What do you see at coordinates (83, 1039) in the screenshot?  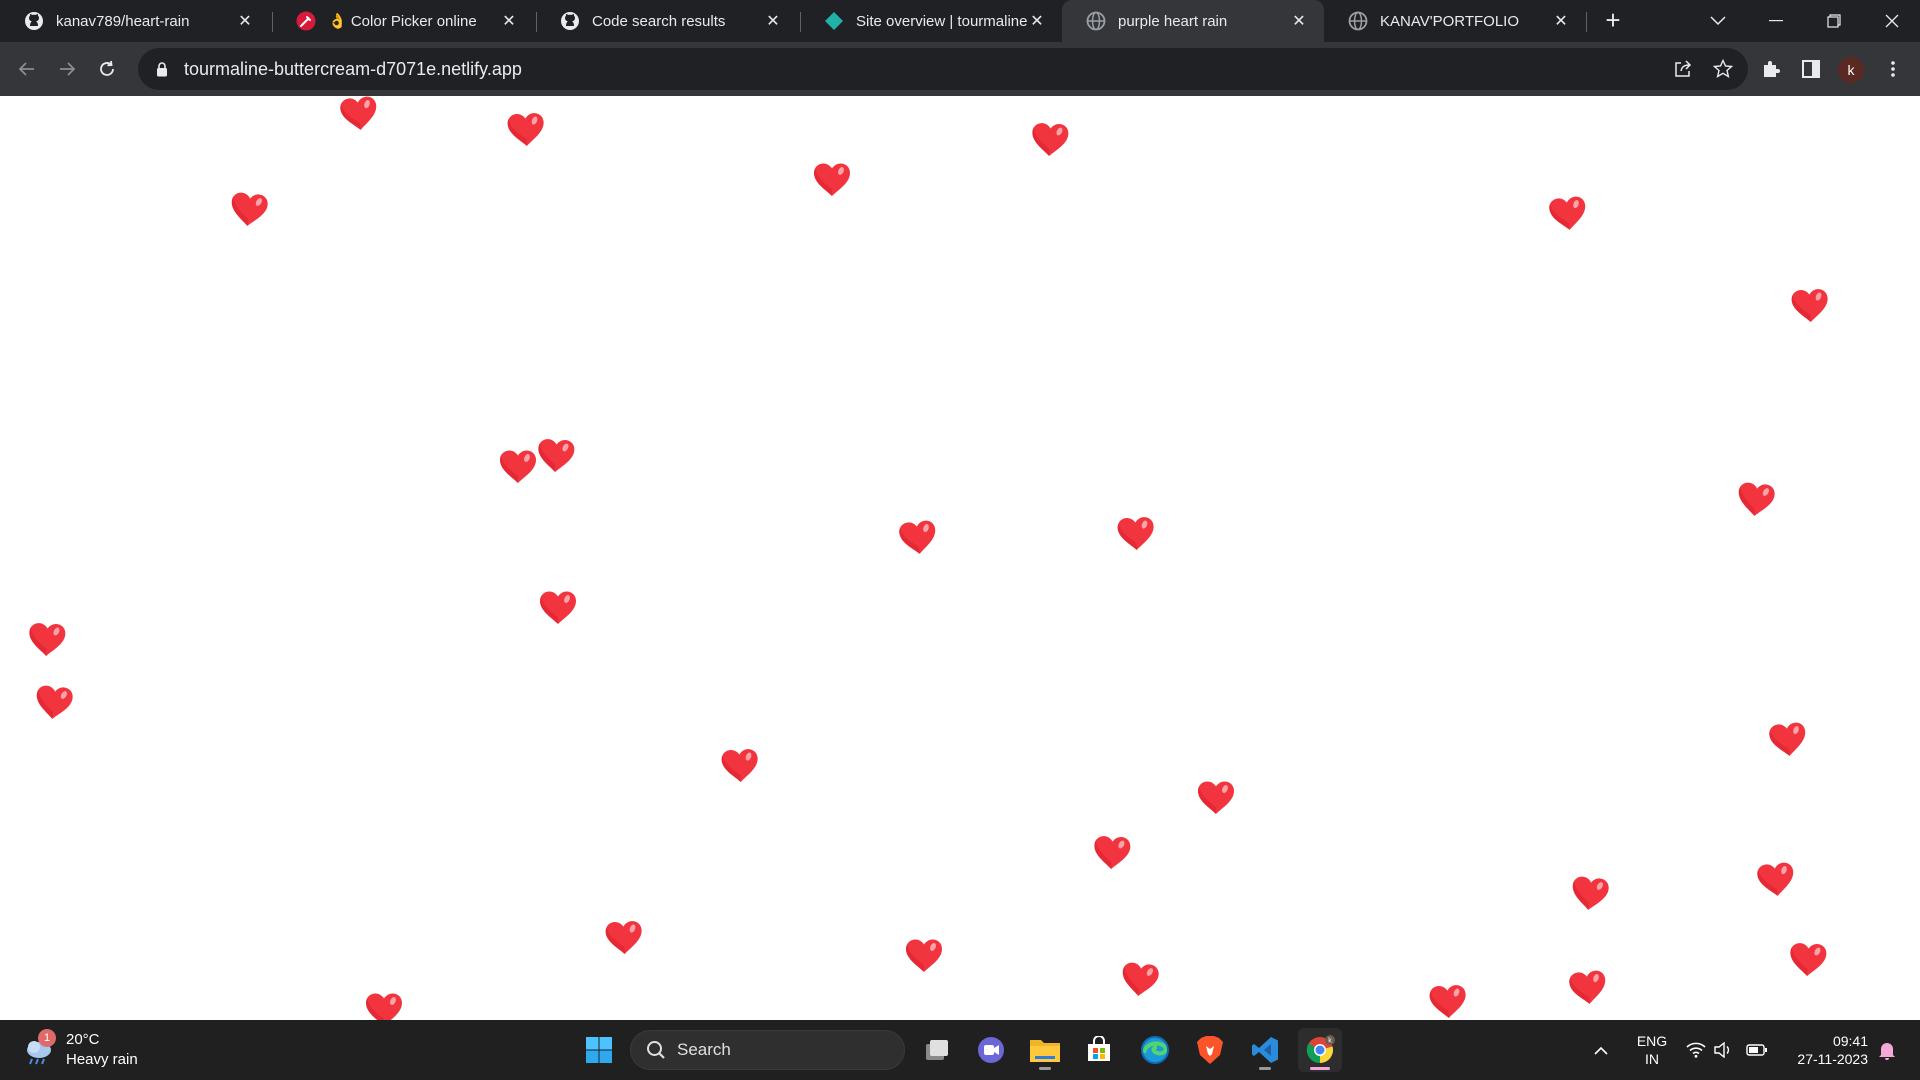 I see `weather-temp: 20°C` at bounding box center [83, 1039].